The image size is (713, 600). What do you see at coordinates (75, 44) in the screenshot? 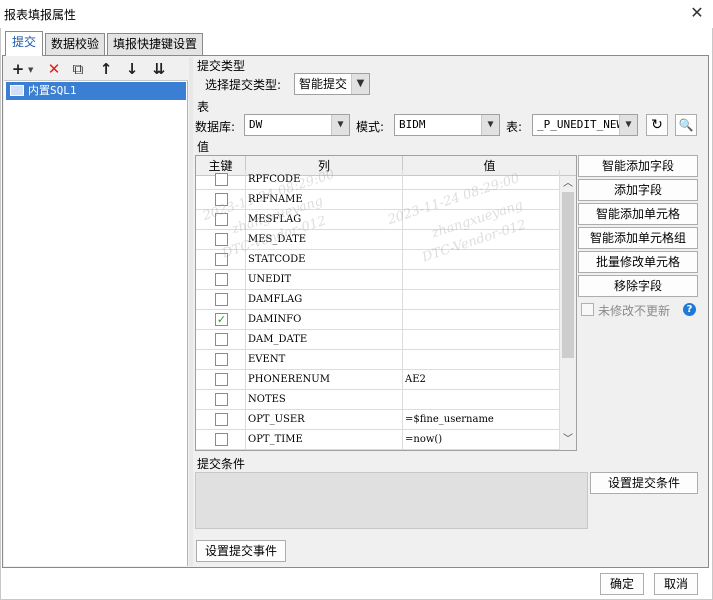
I see `tab-data-validation: 数据校验` at bounding box center [75, 44].